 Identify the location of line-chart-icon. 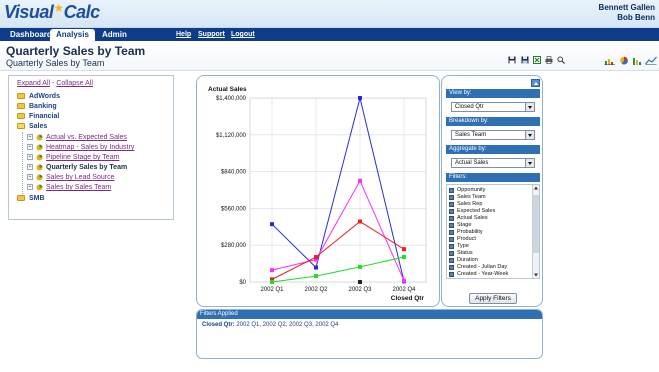
(651, 60).